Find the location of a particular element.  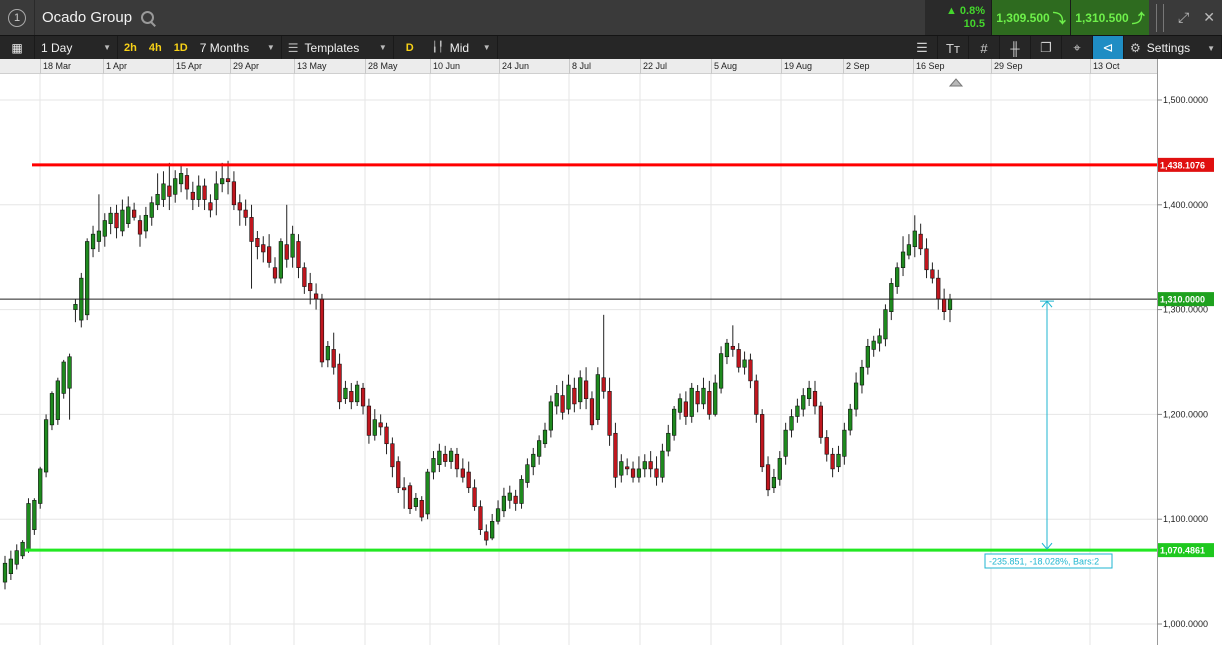

price-tick-label: 1,400.0000 is located at coordinates (1185, 205).